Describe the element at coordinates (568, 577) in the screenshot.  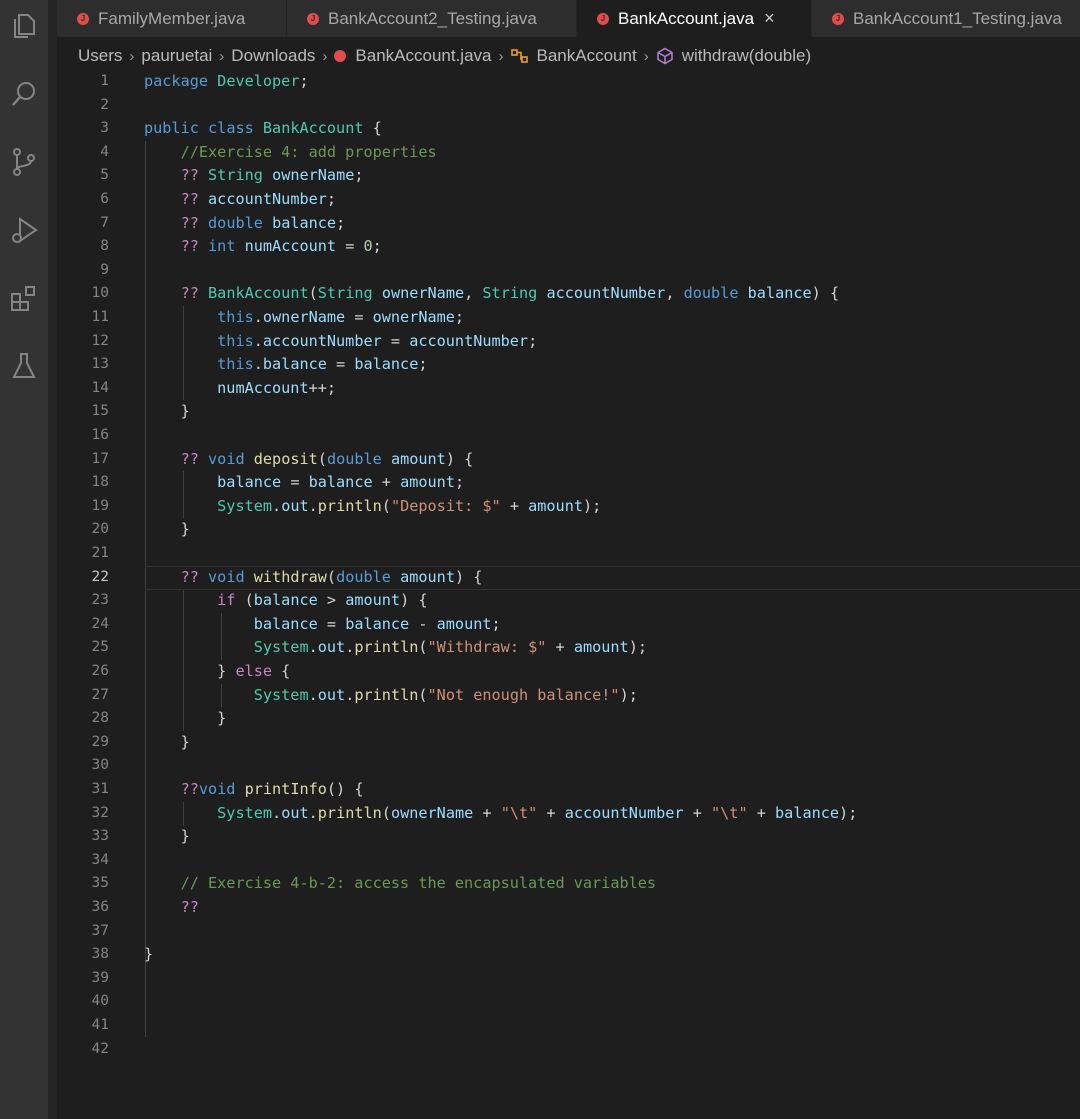
I see `code-line: 22 ?? void withdraw(double amount) {` at that location.